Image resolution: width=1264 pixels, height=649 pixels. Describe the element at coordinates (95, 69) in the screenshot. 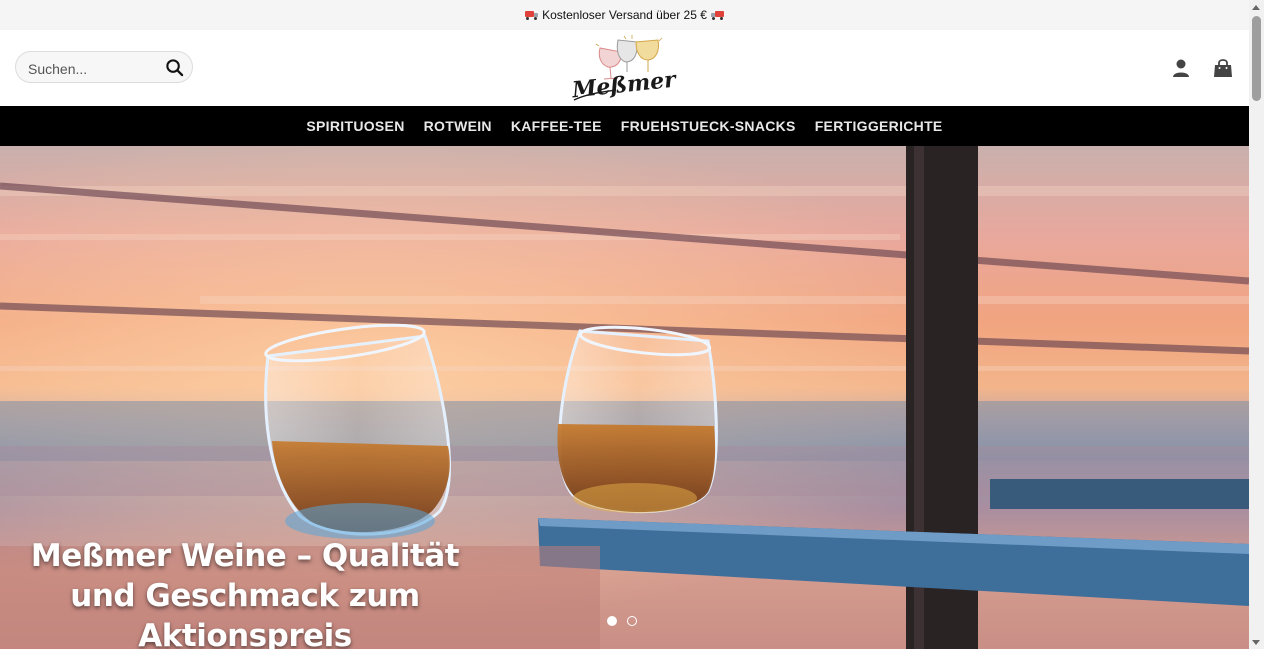

I see `search-input` at that location.